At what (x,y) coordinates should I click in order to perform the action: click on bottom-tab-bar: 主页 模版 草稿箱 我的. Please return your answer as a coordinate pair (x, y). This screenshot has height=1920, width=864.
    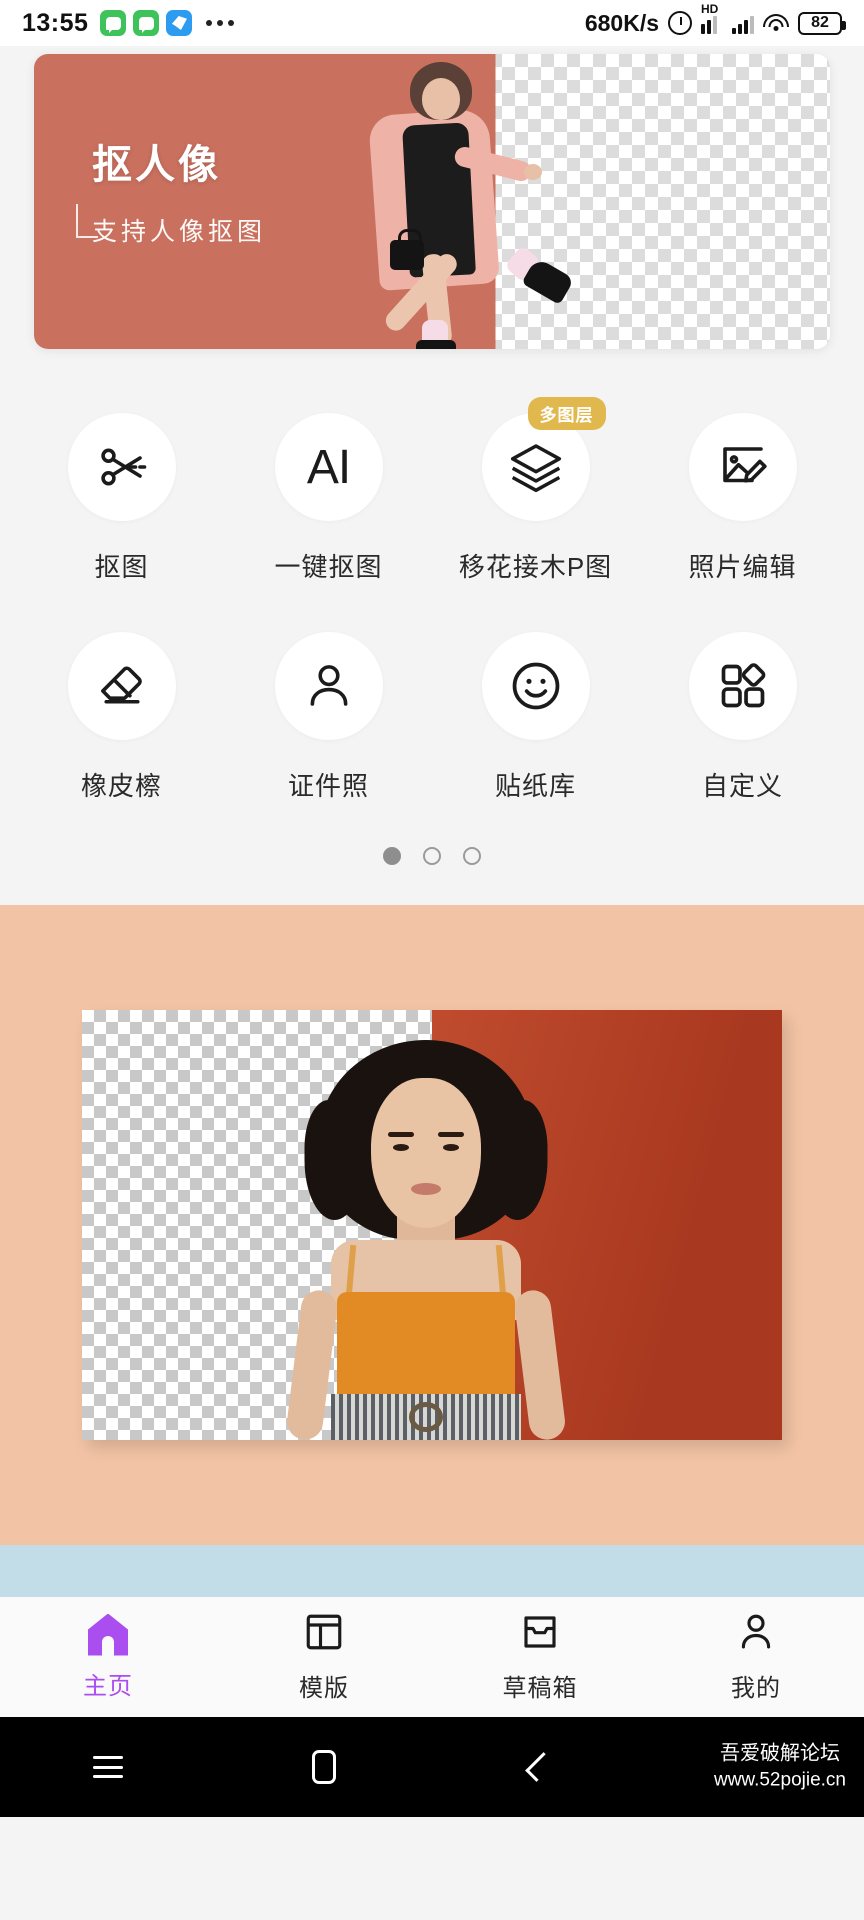
    Looking at the image, I should click on (432, 1657).